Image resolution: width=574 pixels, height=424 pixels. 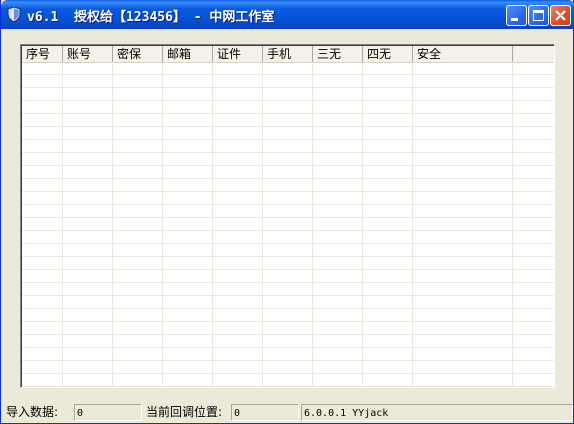 I want to click on column-header-security-question: 密保, so click(x=138, y=54).